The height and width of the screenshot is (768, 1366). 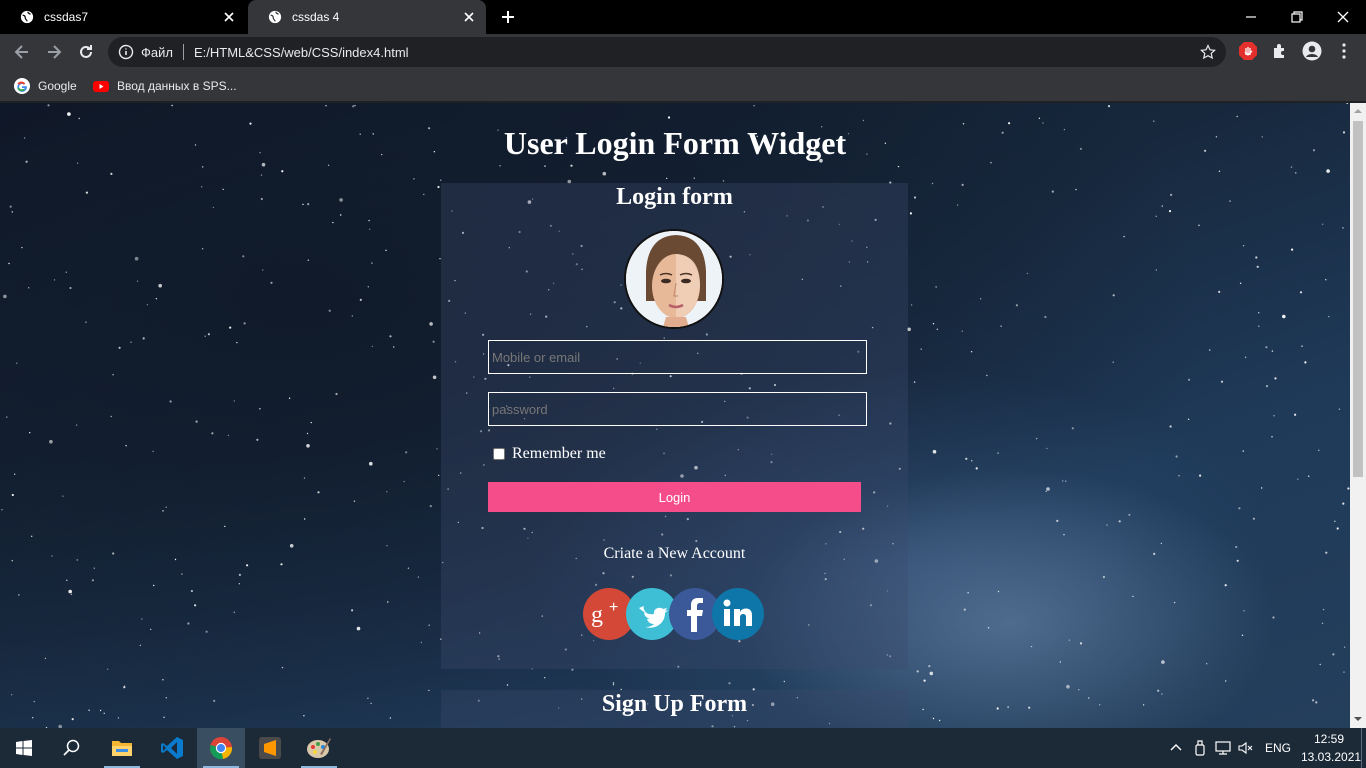 I want to click on browser-toolbar: Файл E:/HTML&CSS/web/CSS/index4.html, so click(x=683, y=52).